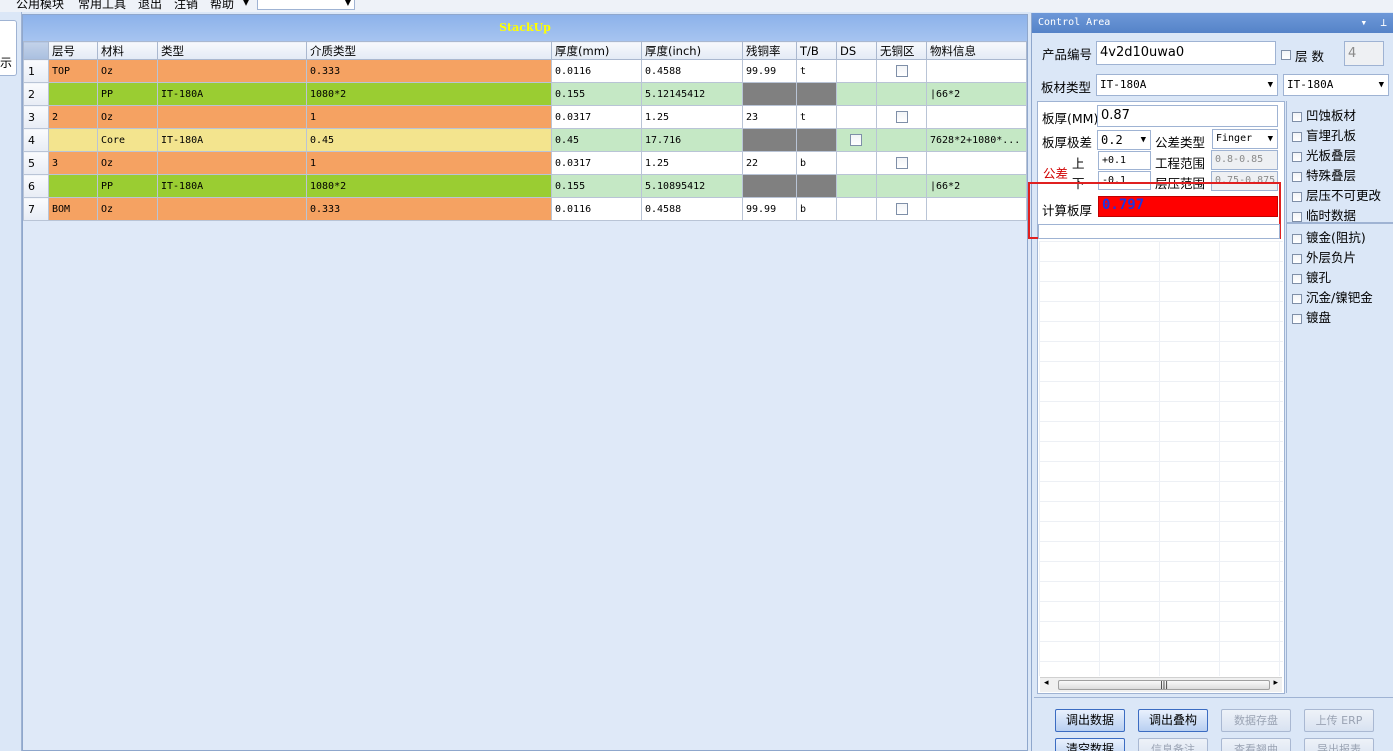 This screenshot has width=1393, height=751. What do you see at coordinates (1256, 744) in the screenshot?
I see `view-warp-button: 查看翘曲` at bounding box center [1256, 744].